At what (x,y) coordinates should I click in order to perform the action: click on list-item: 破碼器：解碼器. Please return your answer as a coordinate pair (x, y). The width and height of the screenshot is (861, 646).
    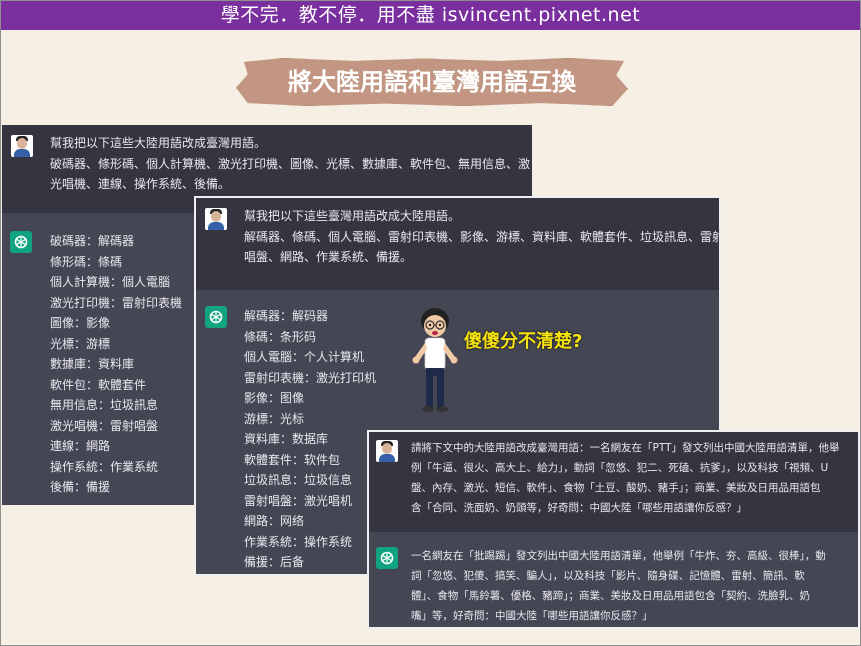
    Looking at the image, I should click on (92, 241).